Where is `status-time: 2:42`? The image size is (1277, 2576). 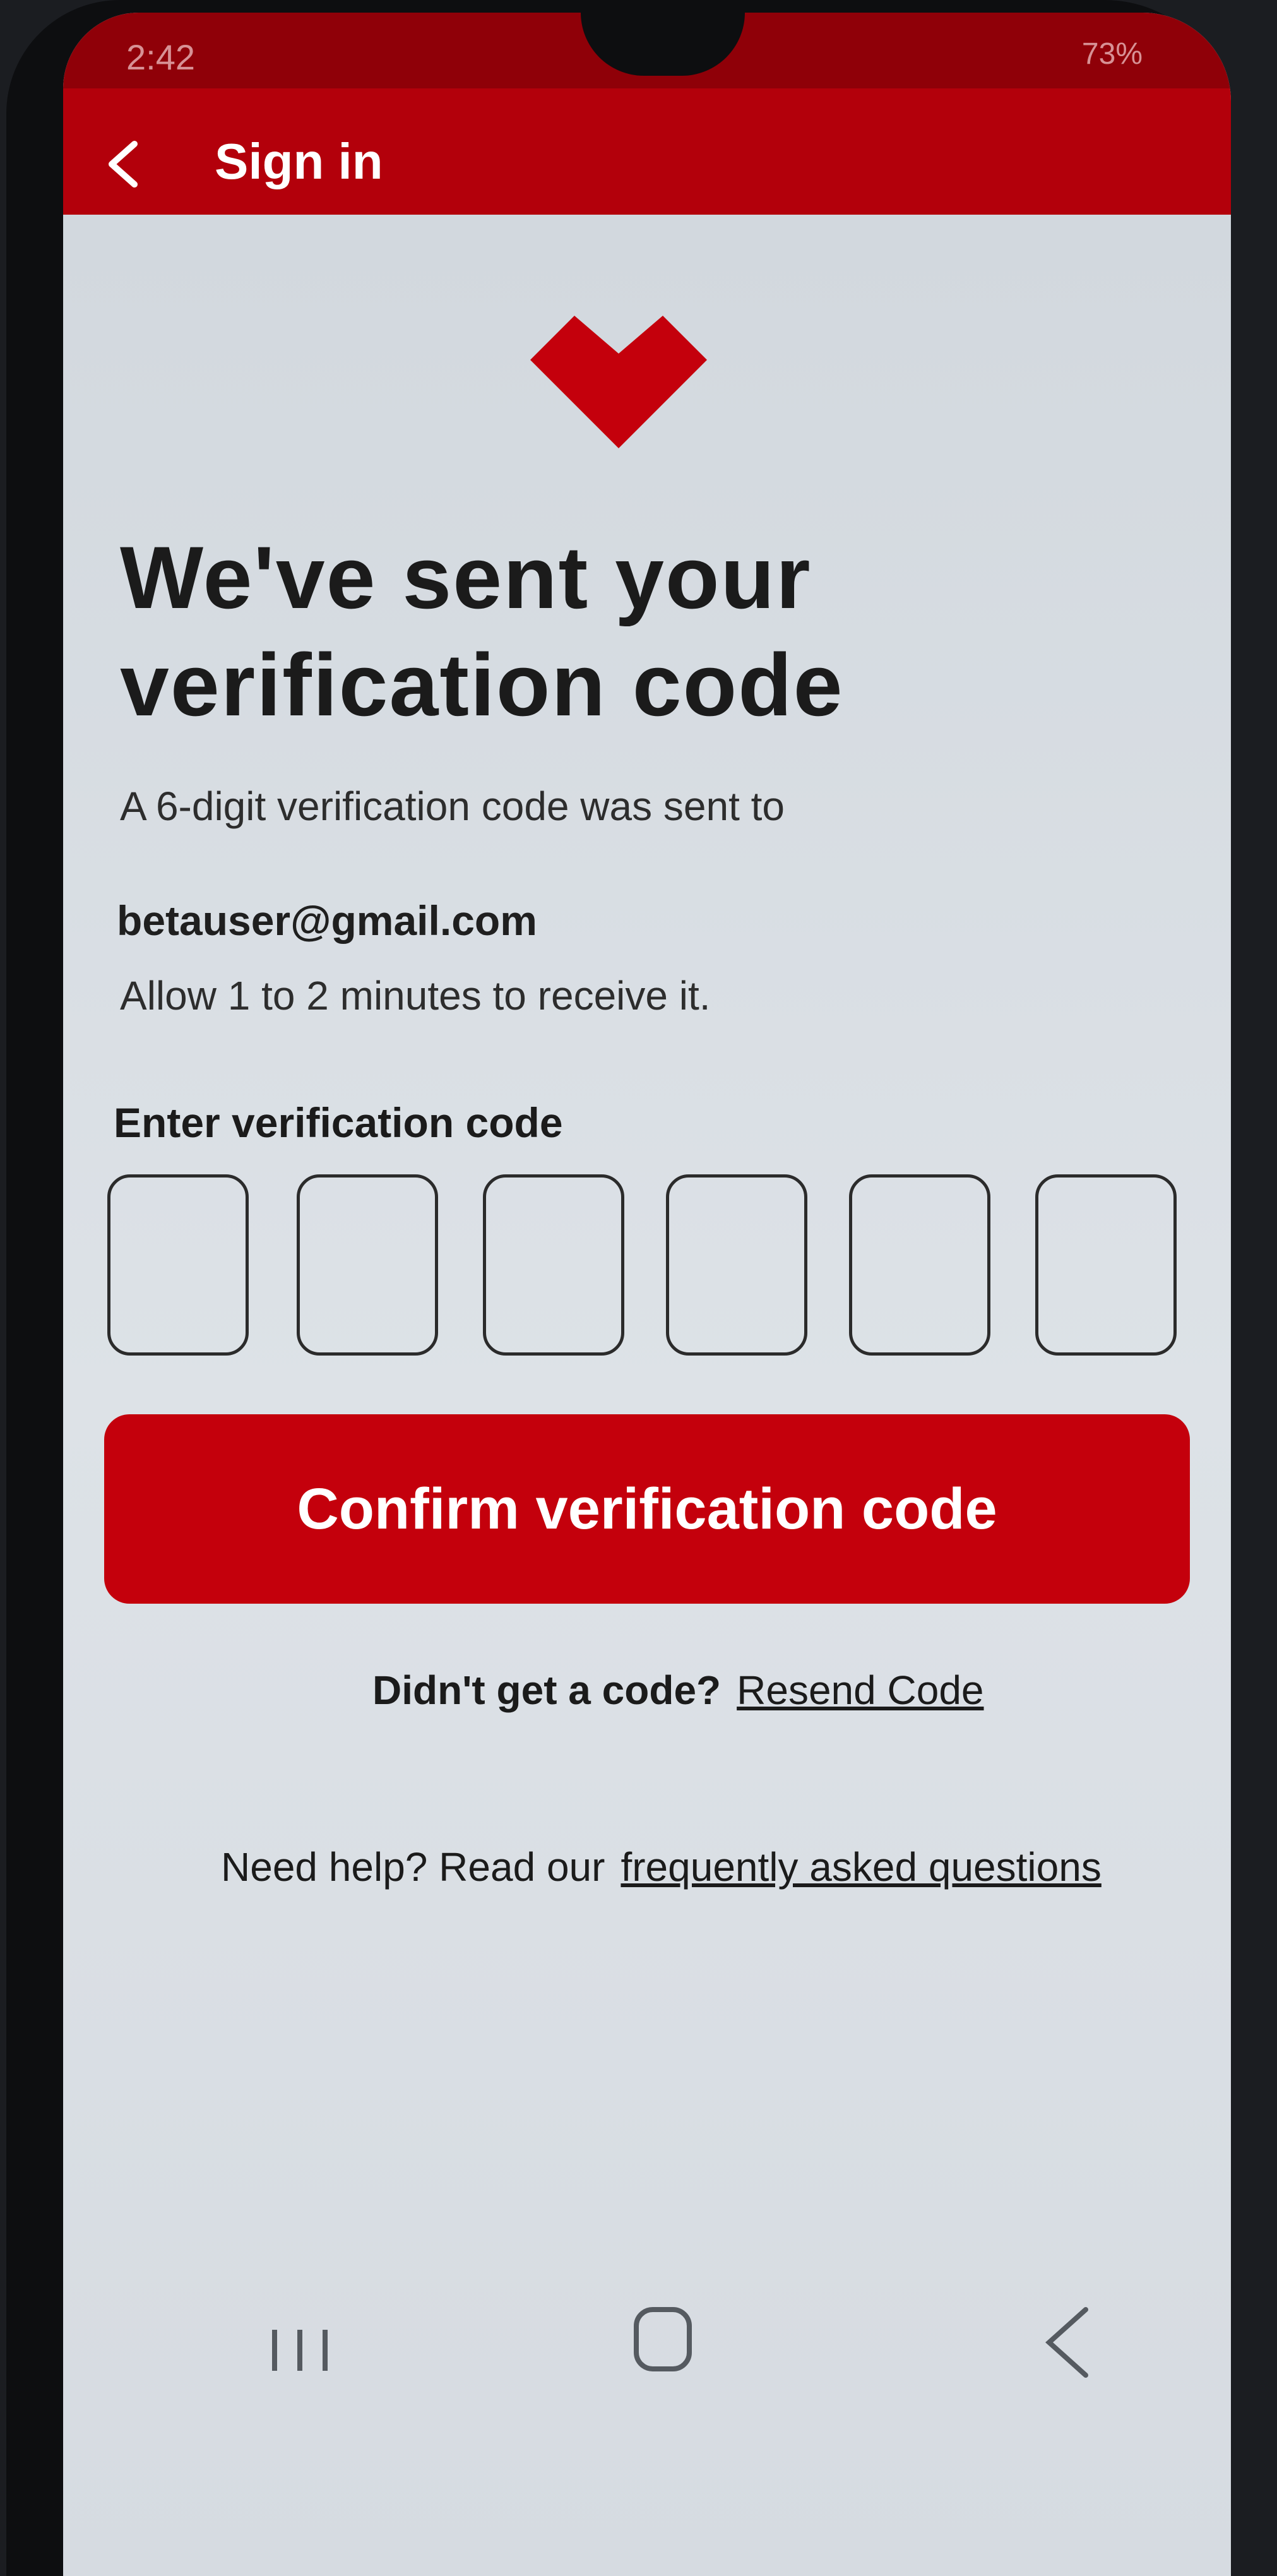
status-time: 2:42 is located at coordinates (160, 57).